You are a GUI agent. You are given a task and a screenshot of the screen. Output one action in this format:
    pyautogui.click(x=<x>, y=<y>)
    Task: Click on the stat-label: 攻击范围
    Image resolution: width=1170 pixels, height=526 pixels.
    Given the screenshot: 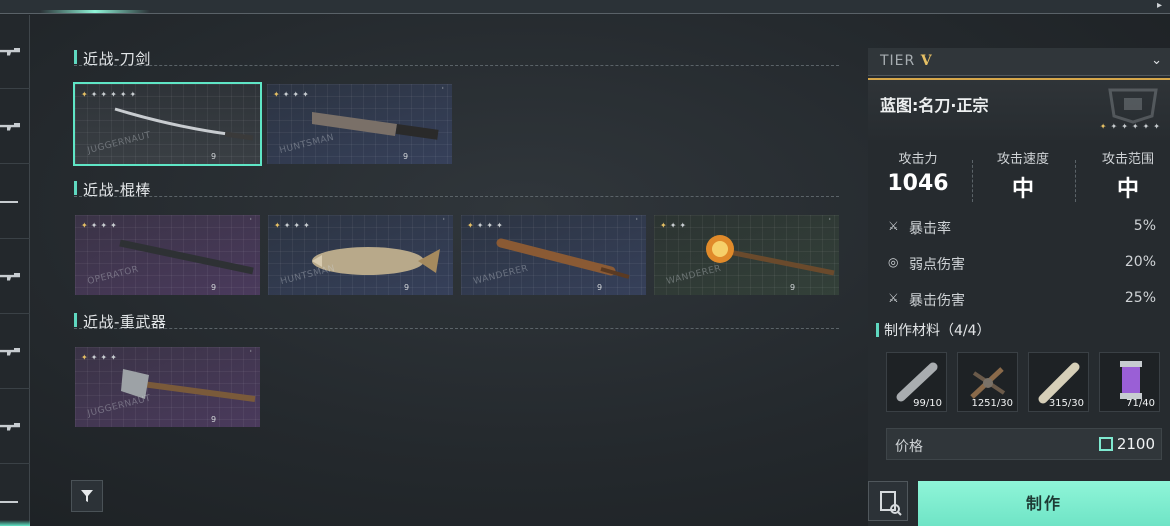 What is the action you would take?
    pyautogui.click(x=1127, y=159)
    